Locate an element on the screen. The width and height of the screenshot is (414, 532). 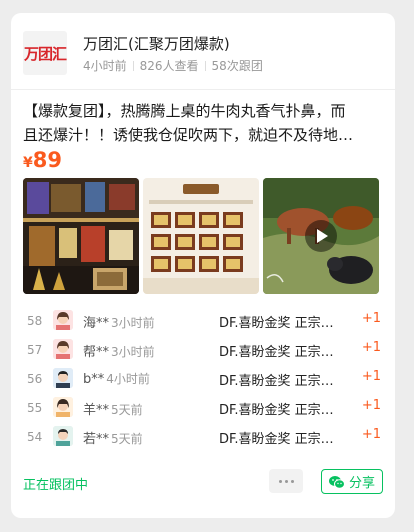
order-rank: 56 is located at coordinates (35, 379).